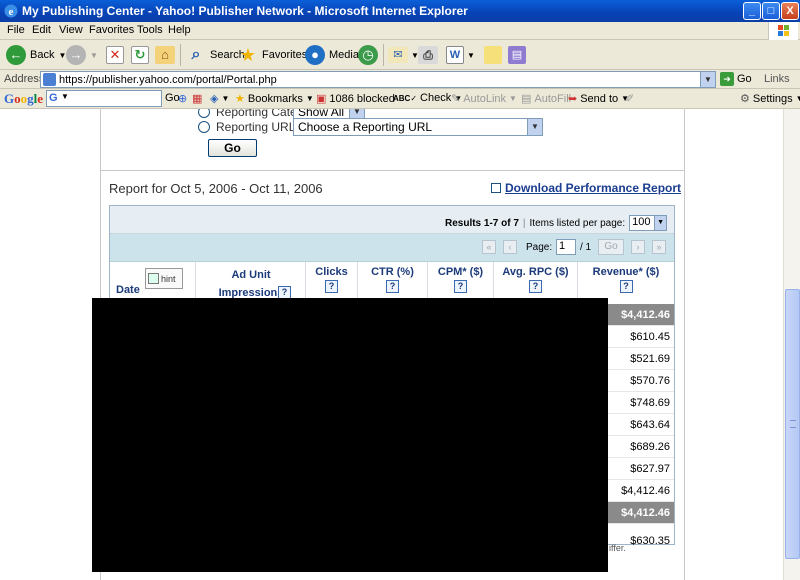 The width and height of the screenshot is (800, 580). Describe the element at coordinates (484, 99) in the screenshot. I see `autolink-button: ✎ AutoLink ▼` at that location.